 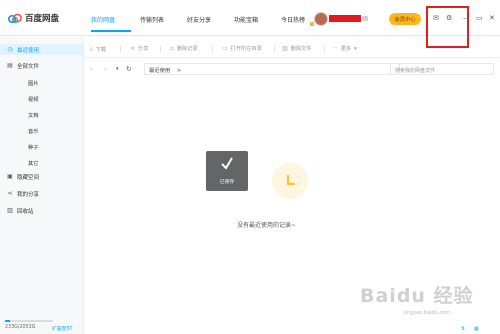 What do you see at coordinates (143, 49) in the screenshot?
I see `share-label: 分享` at bounding box center [143, 49].